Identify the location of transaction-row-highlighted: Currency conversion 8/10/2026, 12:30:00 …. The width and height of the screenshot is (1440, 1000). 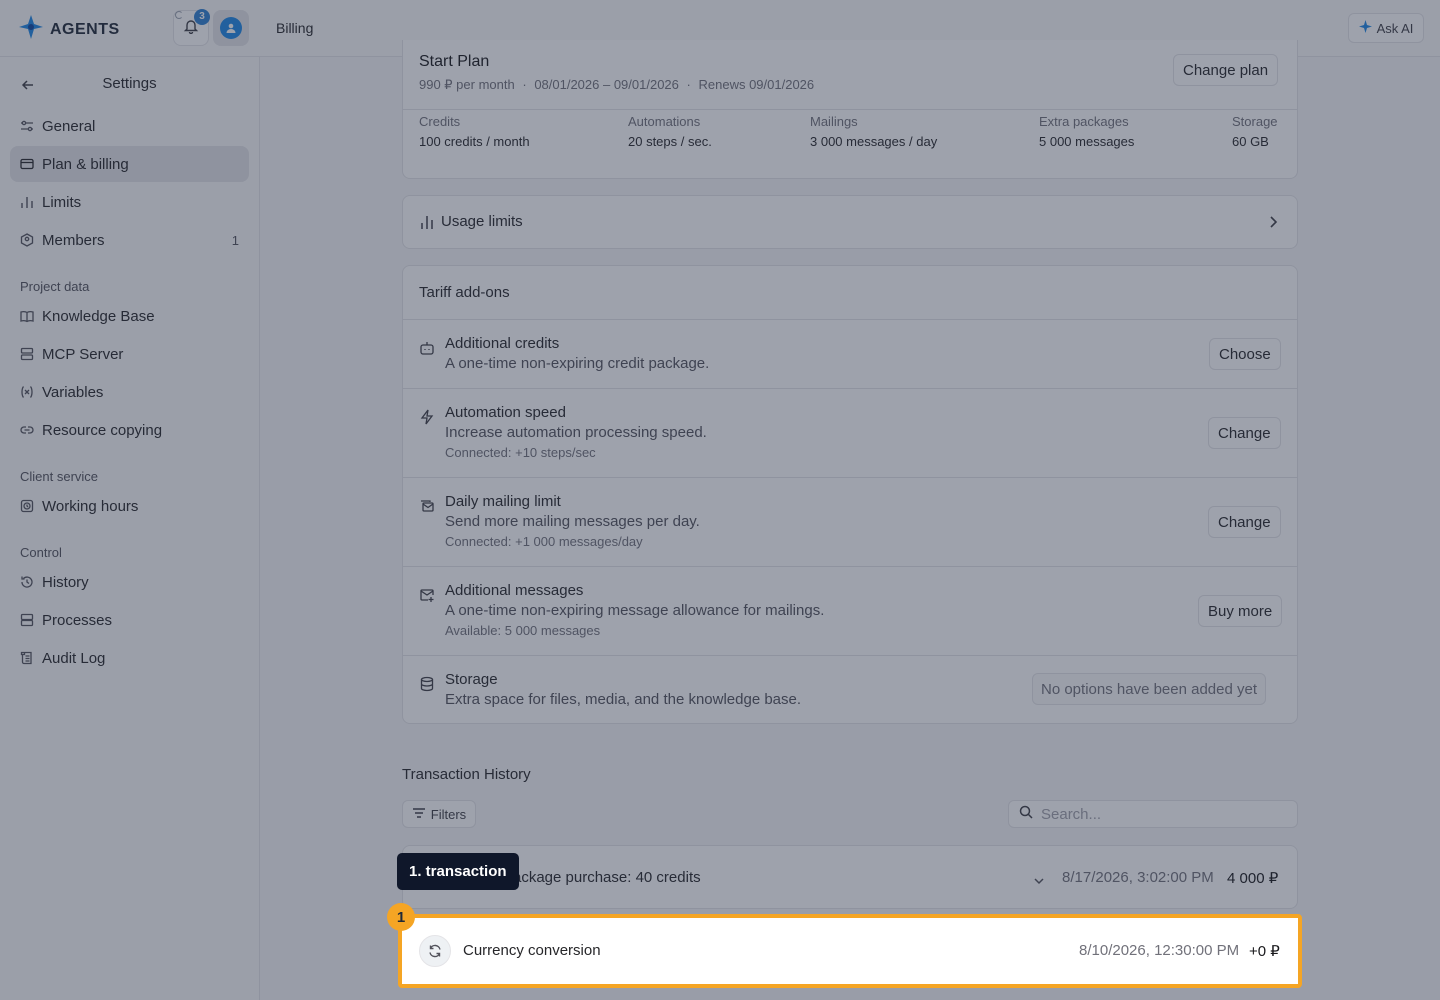
(850, 951).